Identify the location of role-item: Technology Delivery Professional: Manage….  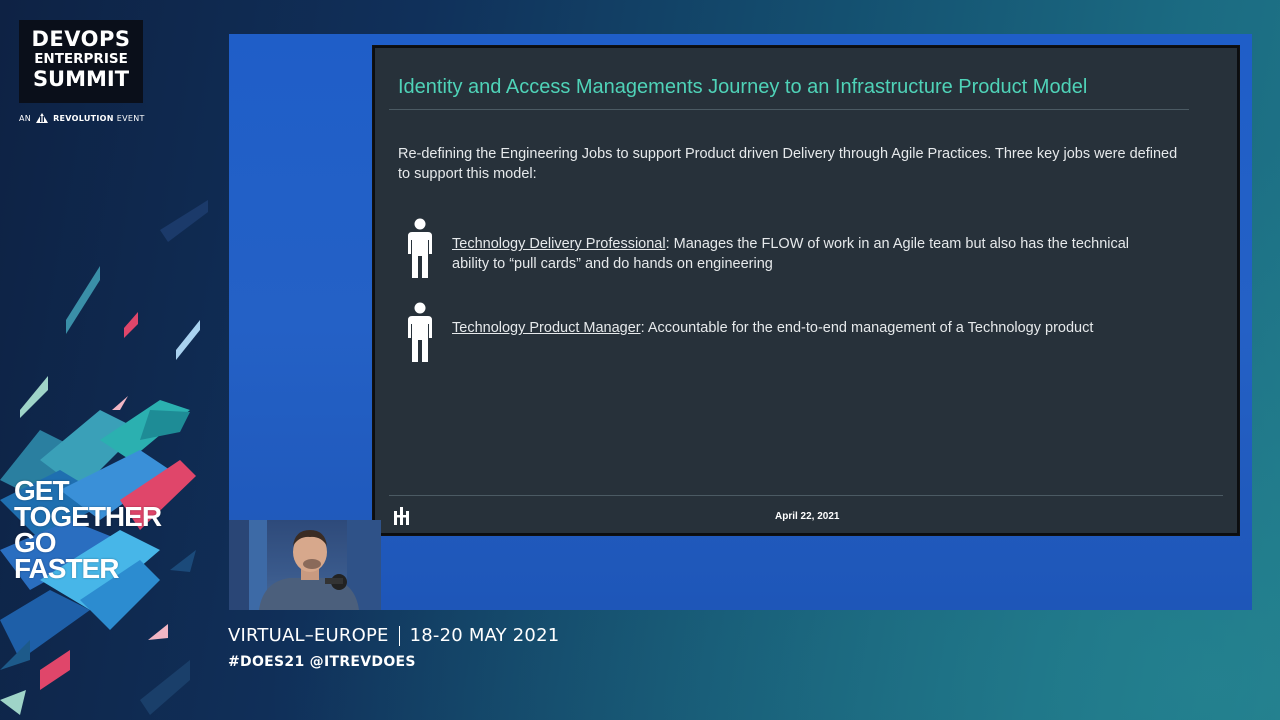
(784, 249).